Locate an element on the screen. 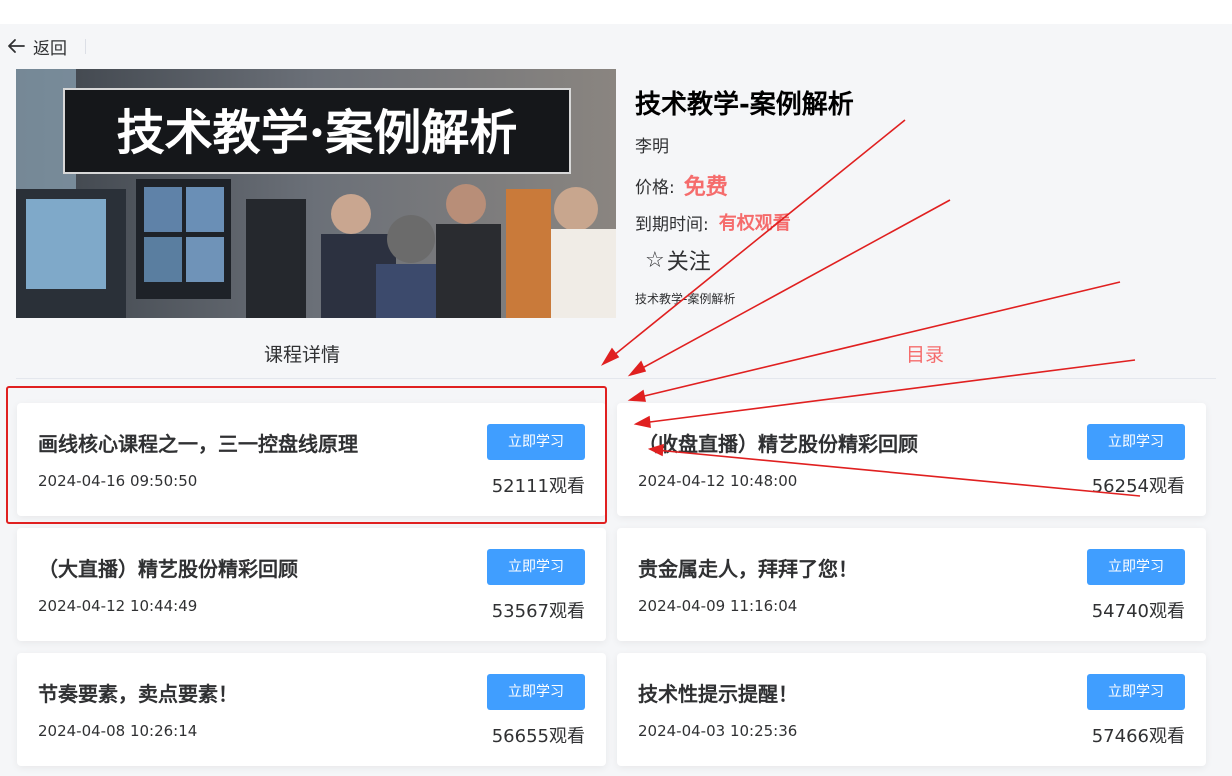 This screenshot has height=776, width=1232. tab-course-details: 课程详情 is located at coordinates (302, 353).